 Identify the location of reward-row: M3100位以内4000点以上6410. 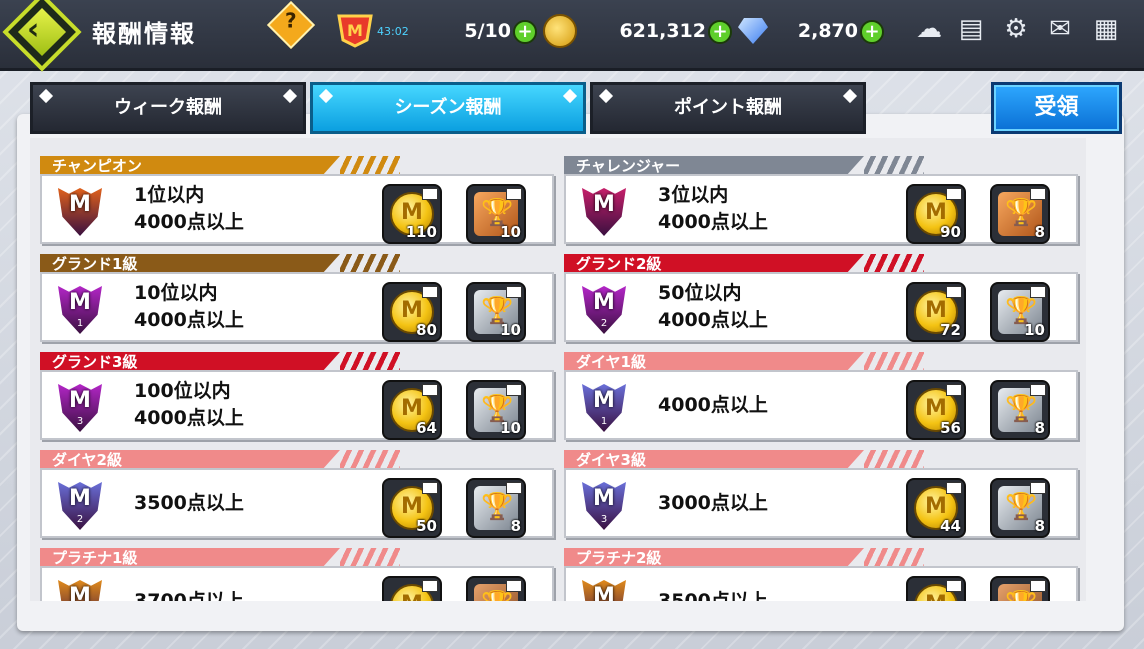
(297, 405).